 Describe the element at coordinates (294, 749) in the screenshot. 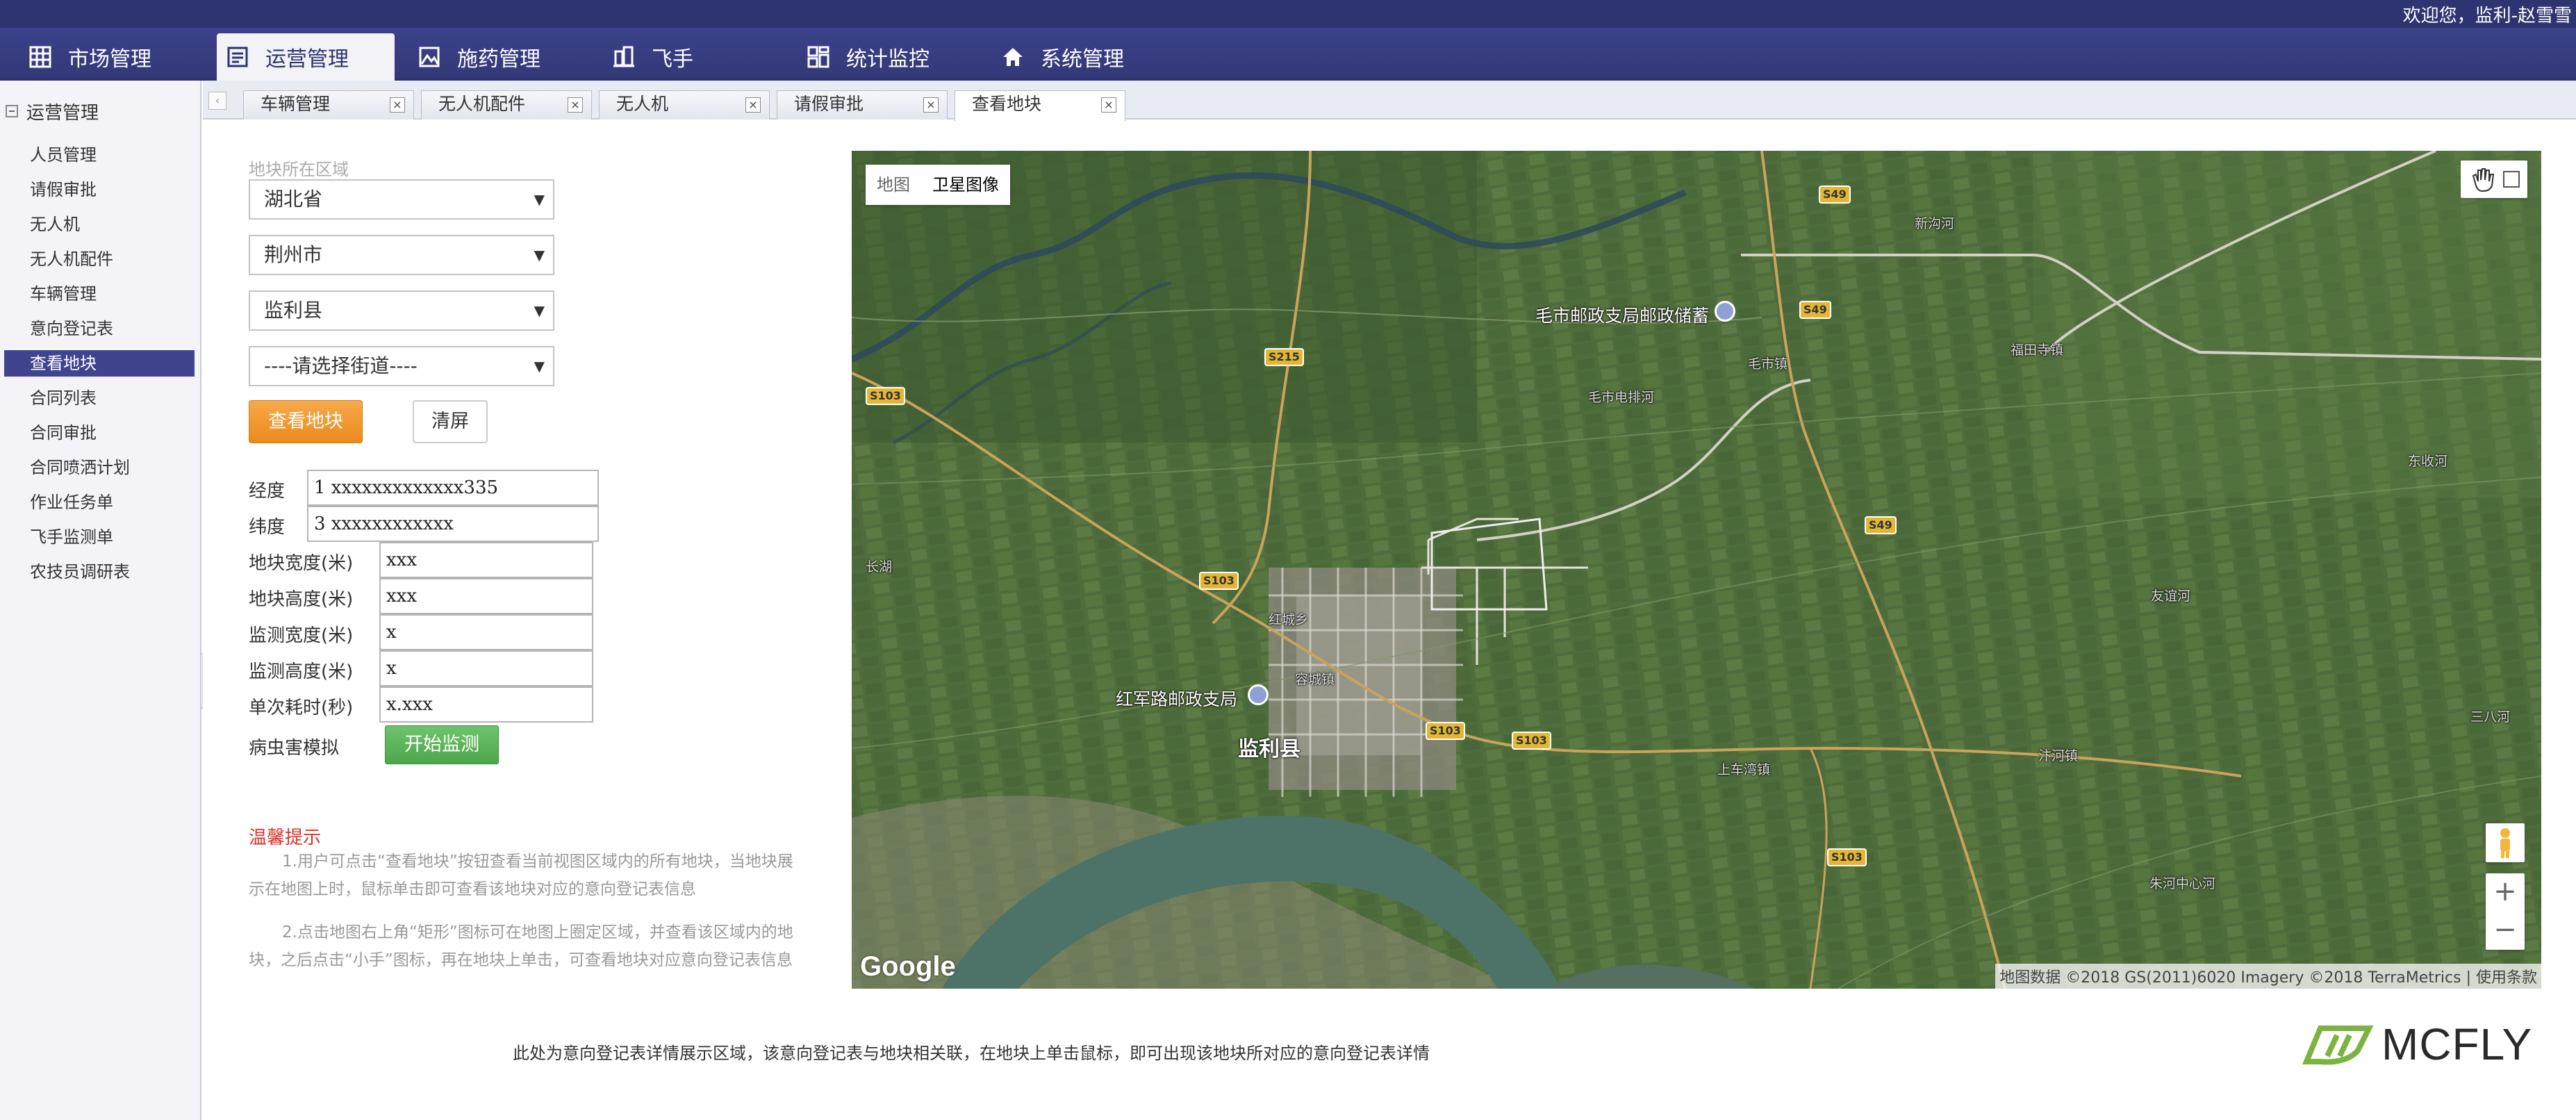

I see `pest-simulation-label: 病虫害模拟` at that location.